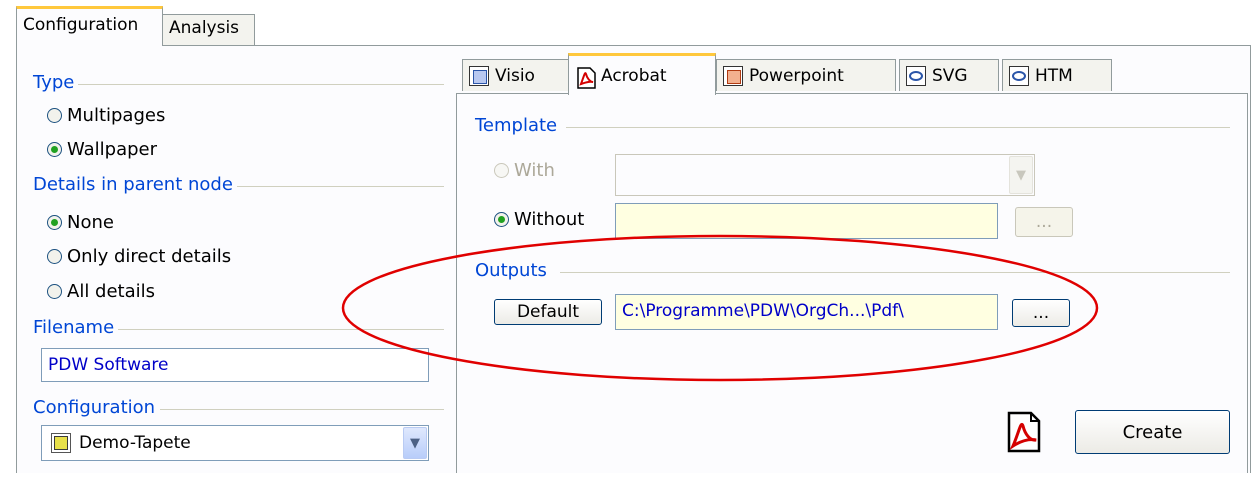  Describe the element at coordinates (90, 222) in the screenshot. I see `radio-none-label: None` at that location.